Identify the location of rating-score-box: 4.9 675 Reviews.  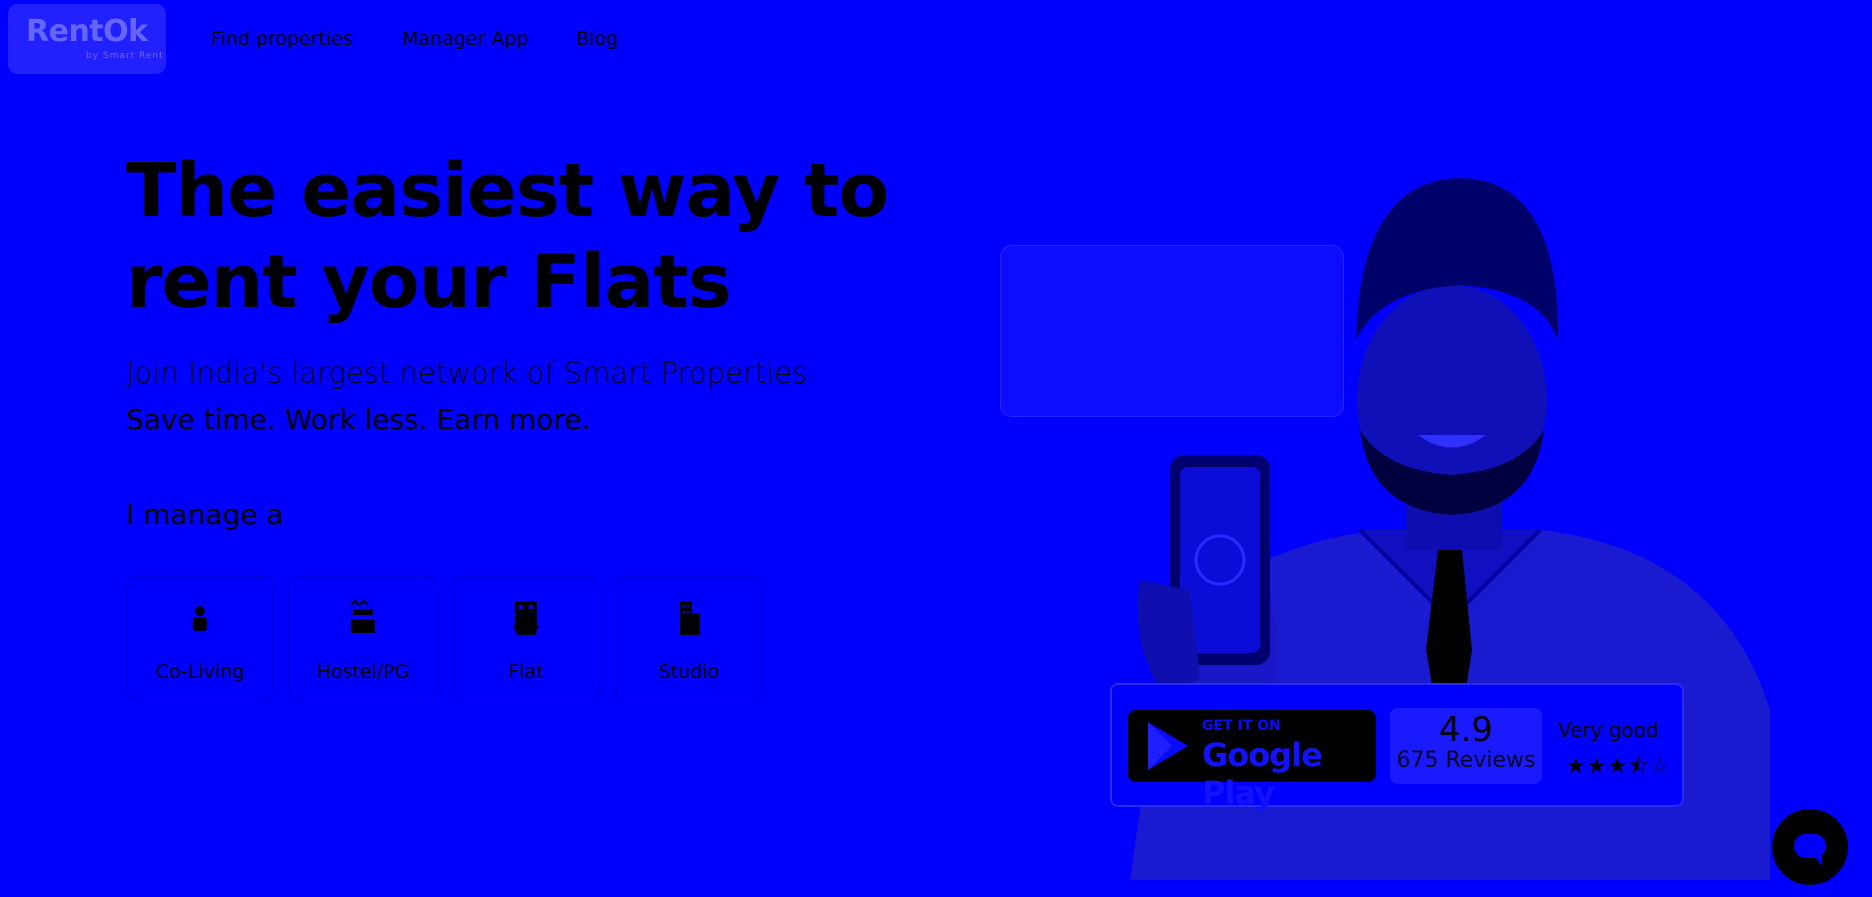
(1466, 746).